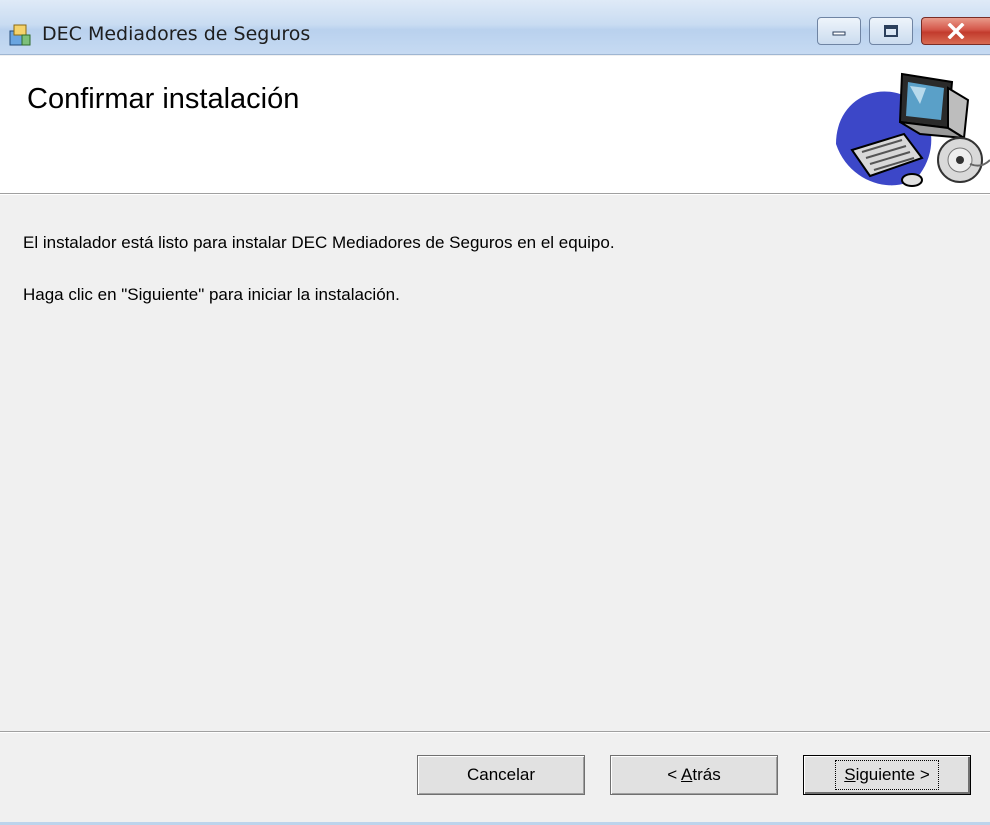 This screenshot has width=990, height=825. Describe the element at coordinates (176, 34) in the screenshot. I see `window-title: DEC Mediadores de Seguros` at that location.